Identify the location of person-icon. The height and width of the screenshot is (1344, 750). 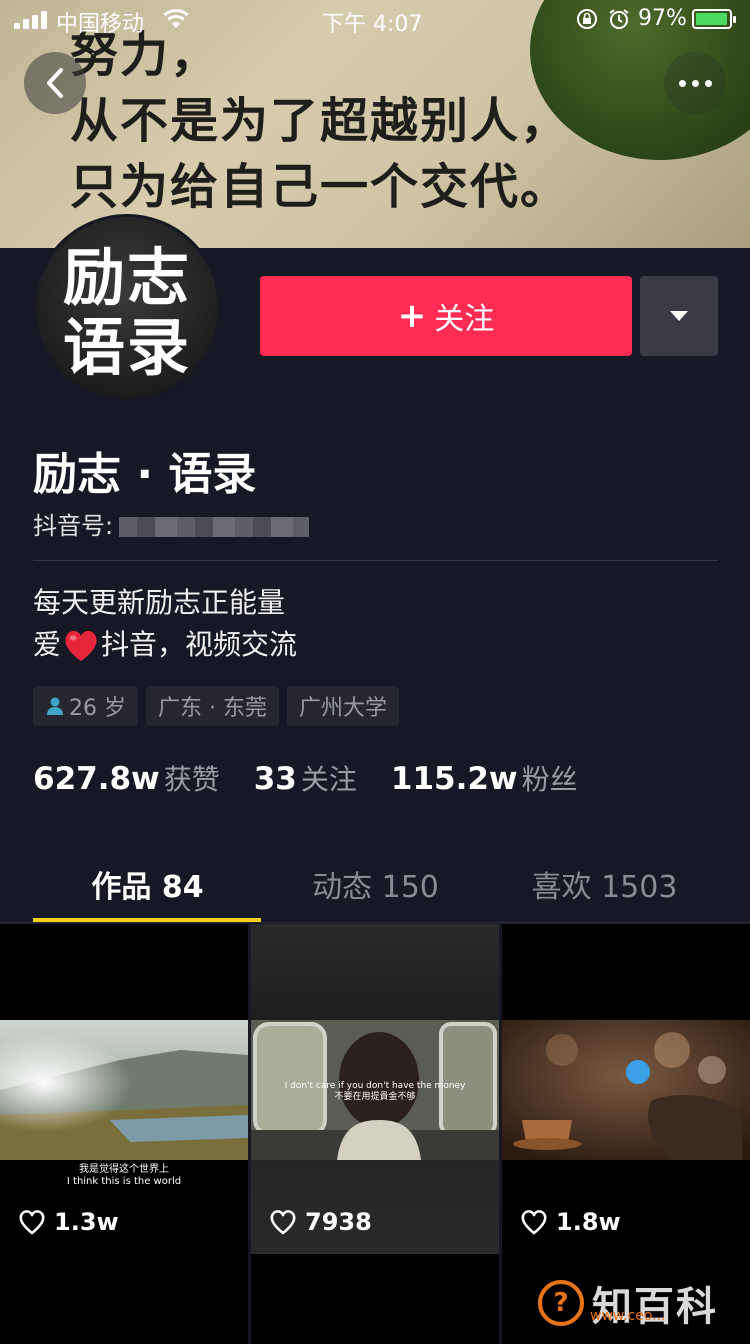
(55, 706).